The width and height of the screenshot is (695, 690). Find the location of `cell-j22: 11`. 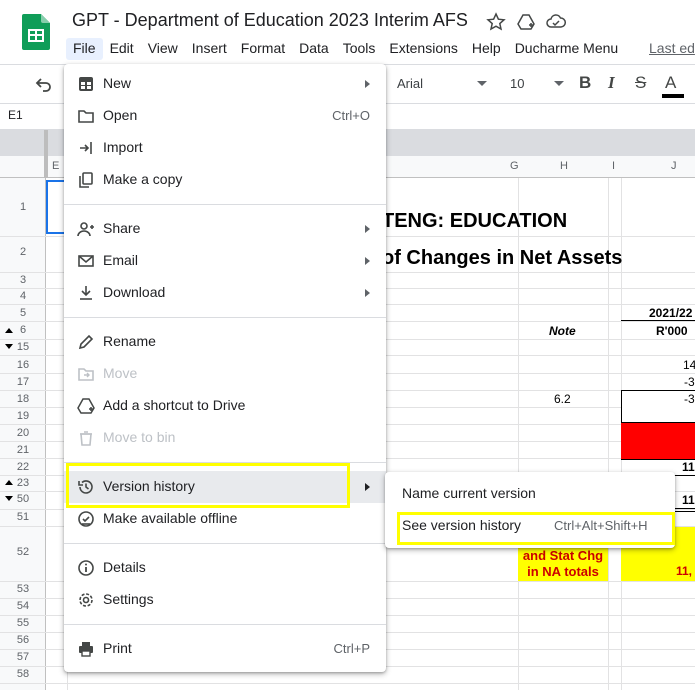

cell-j22: 11 is located at coordinates (688, 467).